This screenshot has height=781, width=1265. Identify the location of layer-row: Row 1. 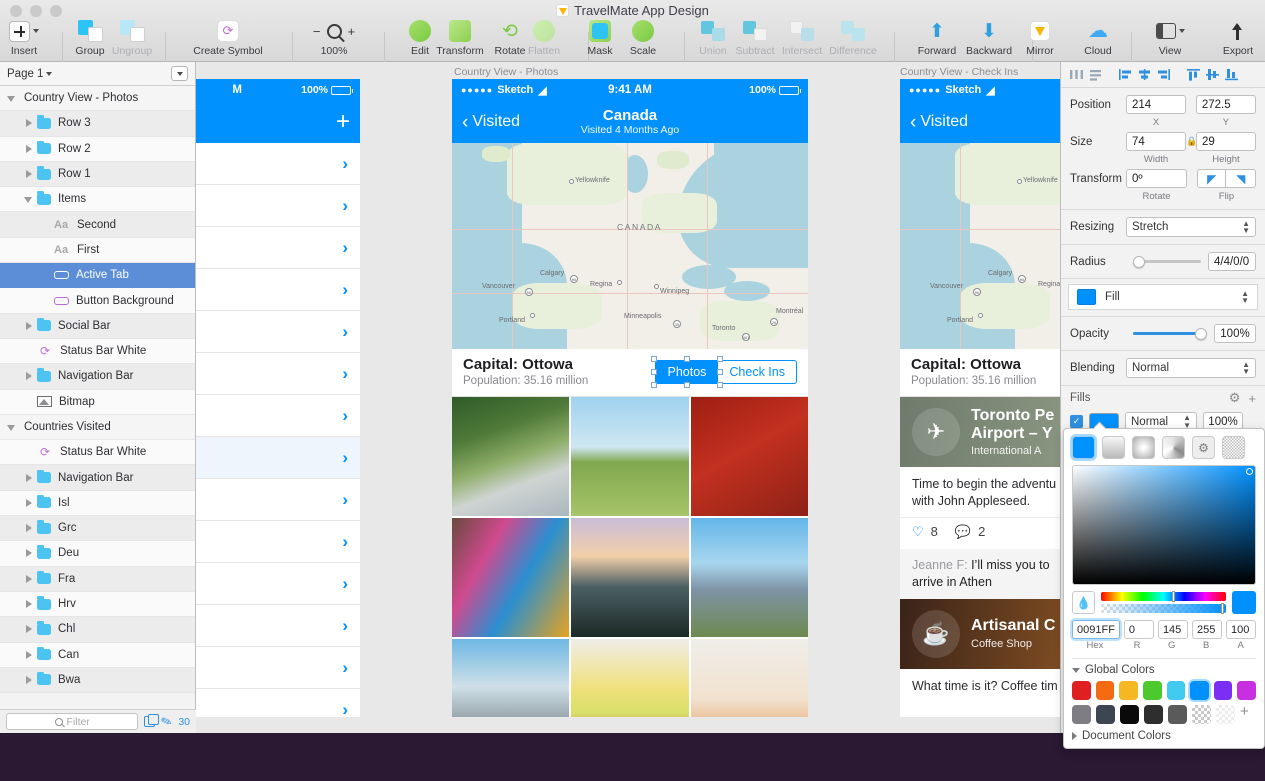
(97, 174).